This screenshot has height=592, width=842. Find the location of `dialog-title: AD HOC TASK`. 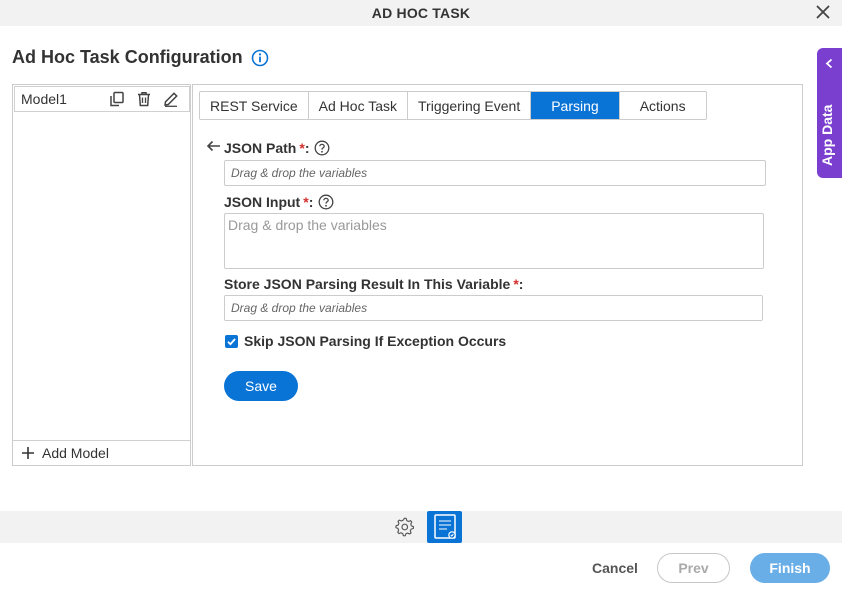

dialog-title: AD HOC TASK is located at coordinates (421, 13).